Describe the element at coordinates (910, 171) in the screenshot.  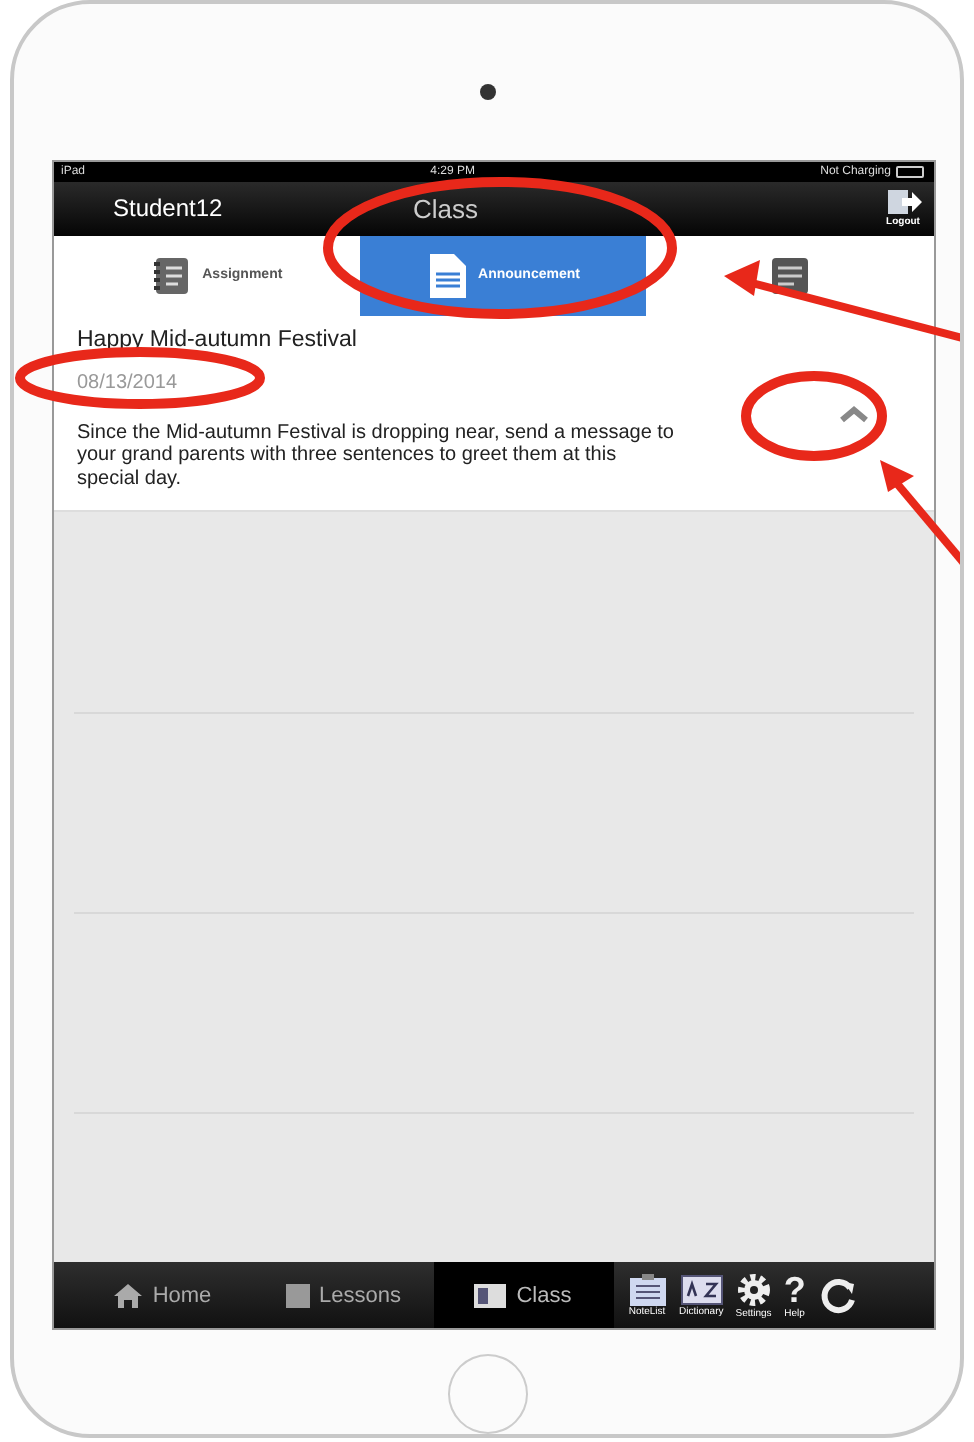
I see `battery-icon` at that location.